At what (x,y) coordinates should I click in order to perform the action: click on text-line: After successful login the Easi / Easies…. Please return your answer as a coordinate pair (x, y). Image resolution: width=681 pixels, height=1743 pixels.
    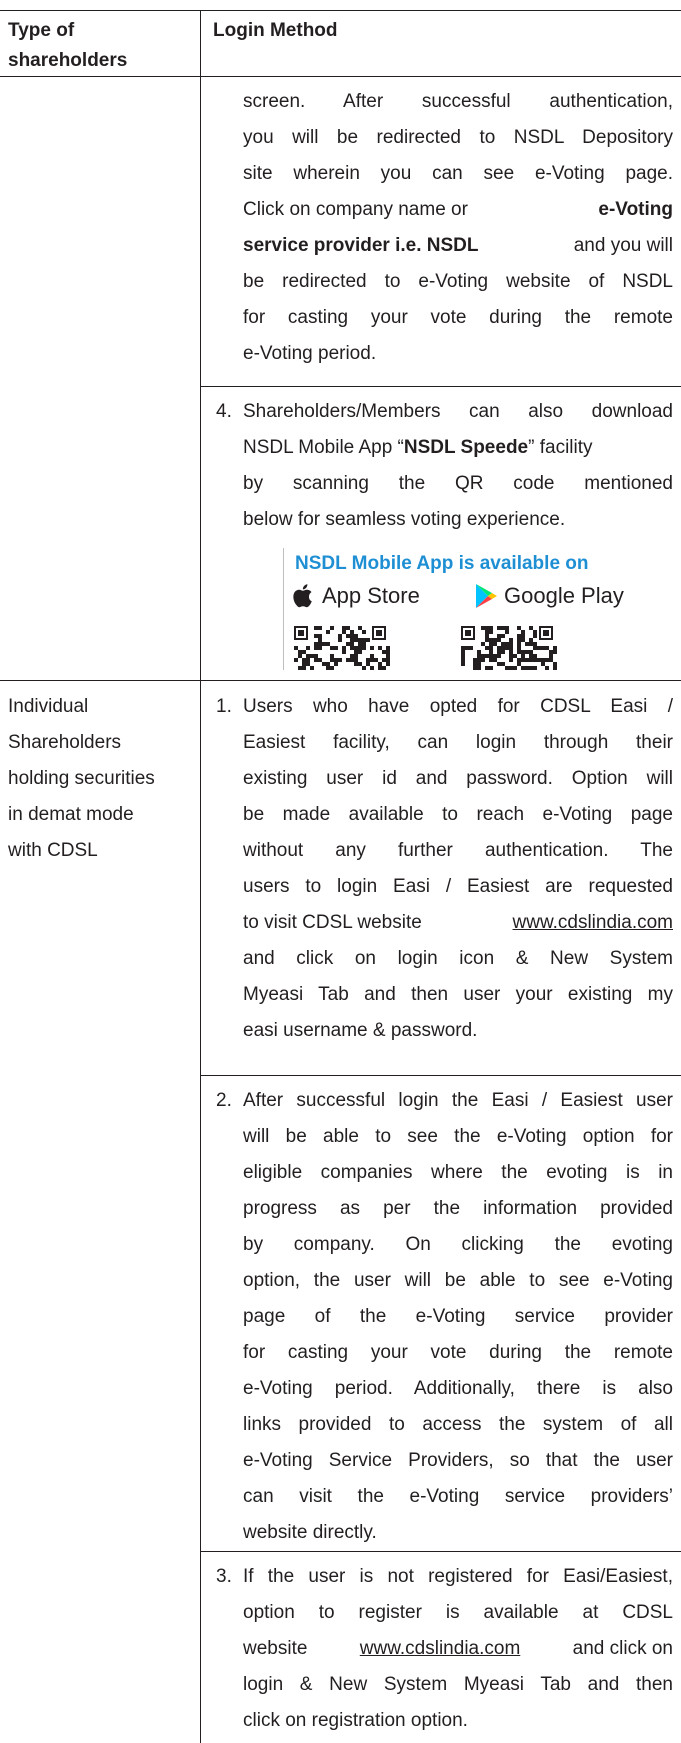
    Looking at the image, I should click on (458, 1100).